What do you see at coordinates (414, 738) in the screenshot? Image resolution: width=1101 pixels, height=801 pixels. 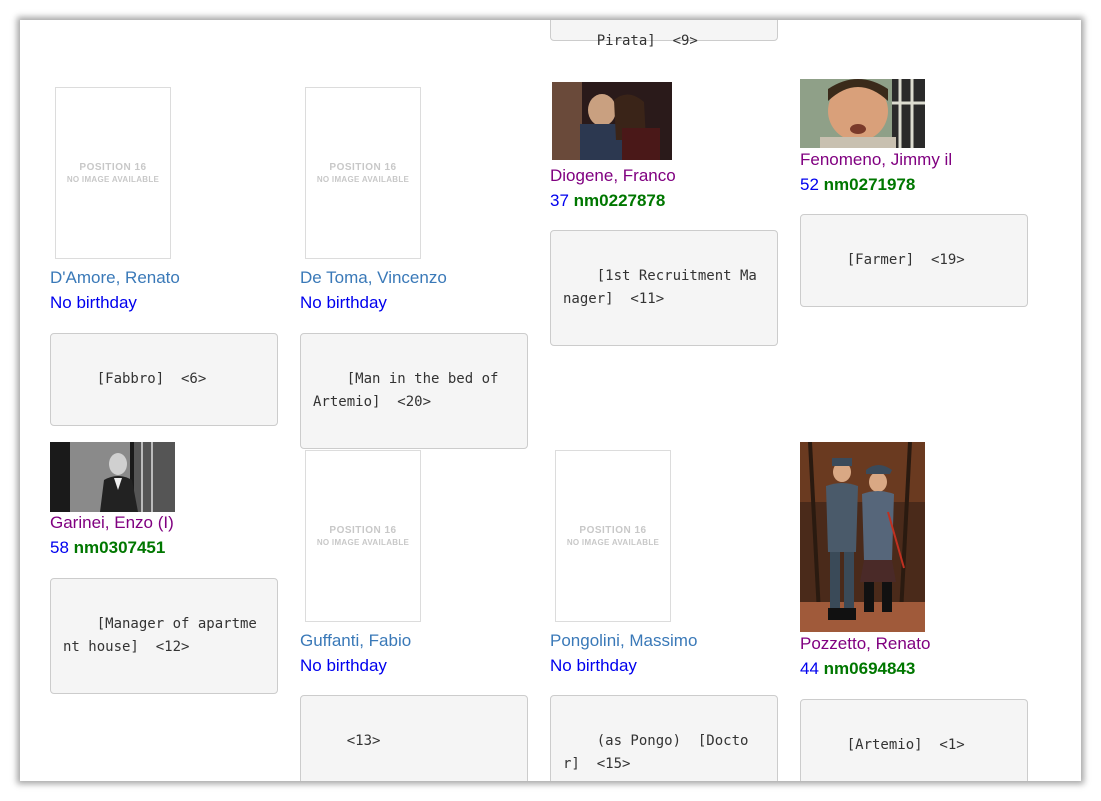 I see `role-box: <13>` at bounding box center [414, 738].